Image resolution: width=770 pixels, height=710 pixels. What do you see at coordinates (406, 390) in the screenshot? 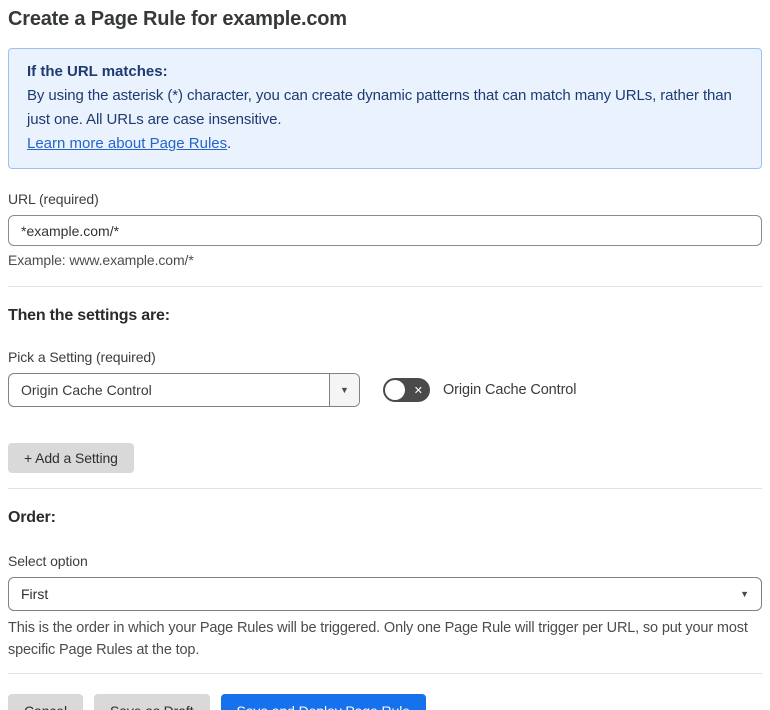
I see `origin-cache-control-toggle: ✕` at bounding box center [406, 390].